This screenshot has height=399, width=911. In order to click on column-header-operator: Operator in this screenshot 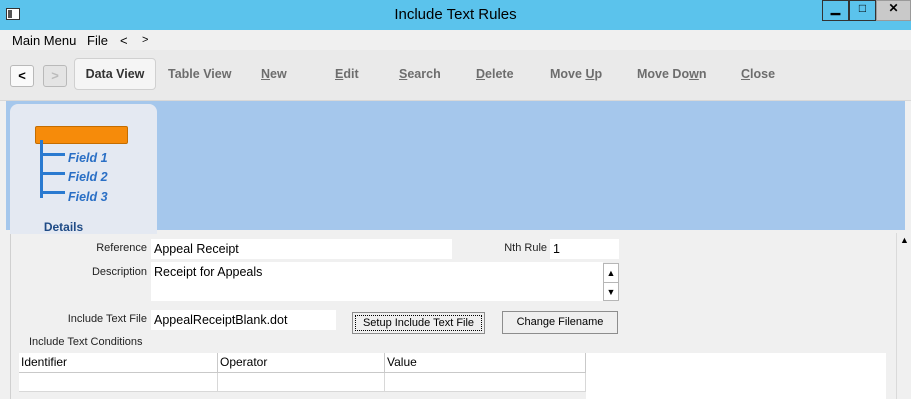, I will do `click(301, 362)`.